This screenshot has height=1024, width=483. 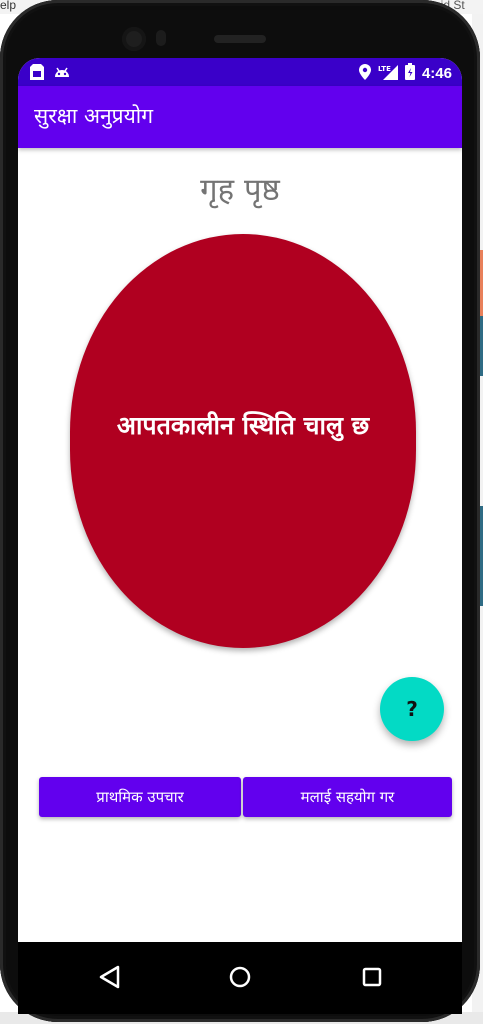 What do you see at coordinates (240, 72) in the screenshot?
I see `status-bar: LTE 4:46` at bounding box center [240, 72].